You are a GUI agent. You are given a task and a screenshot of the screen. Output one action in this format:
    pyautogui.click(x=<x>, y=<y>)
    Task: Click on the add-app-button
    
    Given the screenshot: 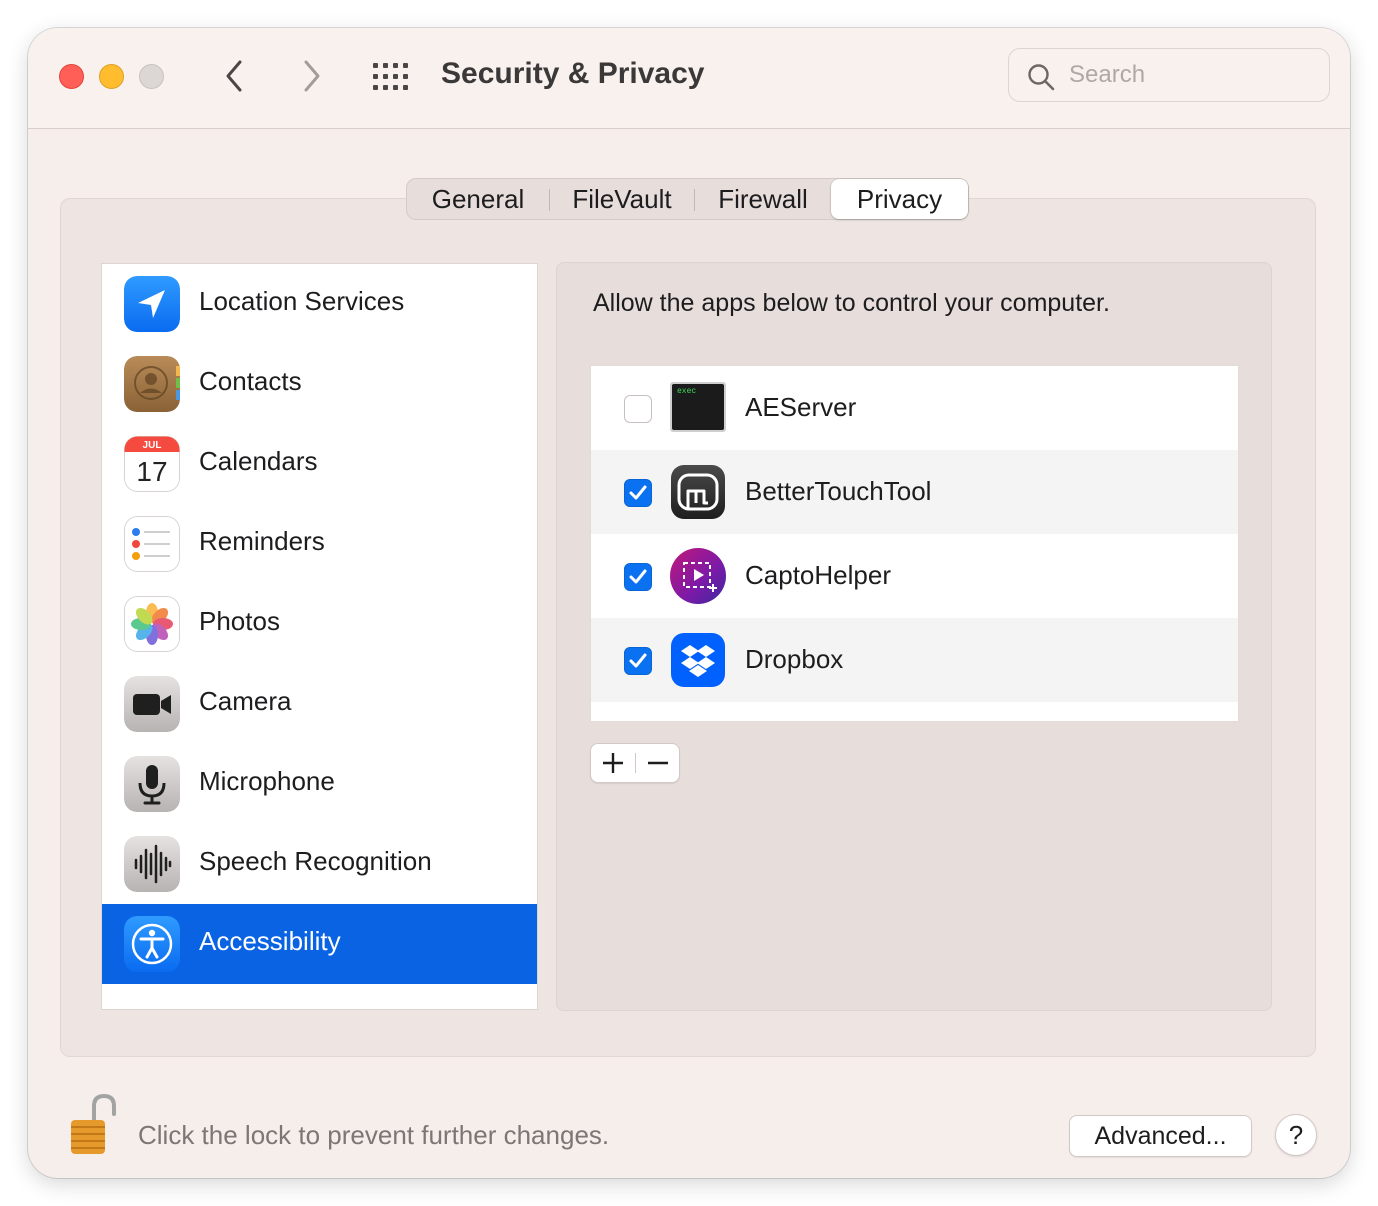 What is the action you would take?
    pyautogui.click(x=613, y=763)
    